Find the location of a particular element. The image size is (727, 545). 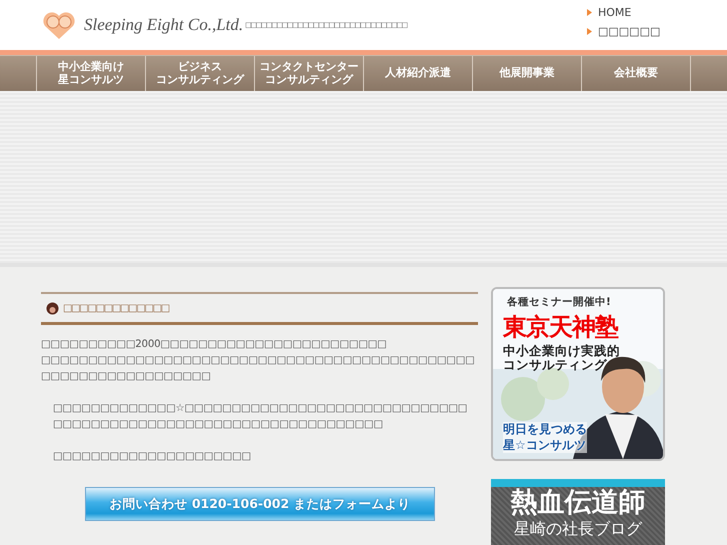

blog-title: 熱血伝道師 is located at coordinates (578, 503).